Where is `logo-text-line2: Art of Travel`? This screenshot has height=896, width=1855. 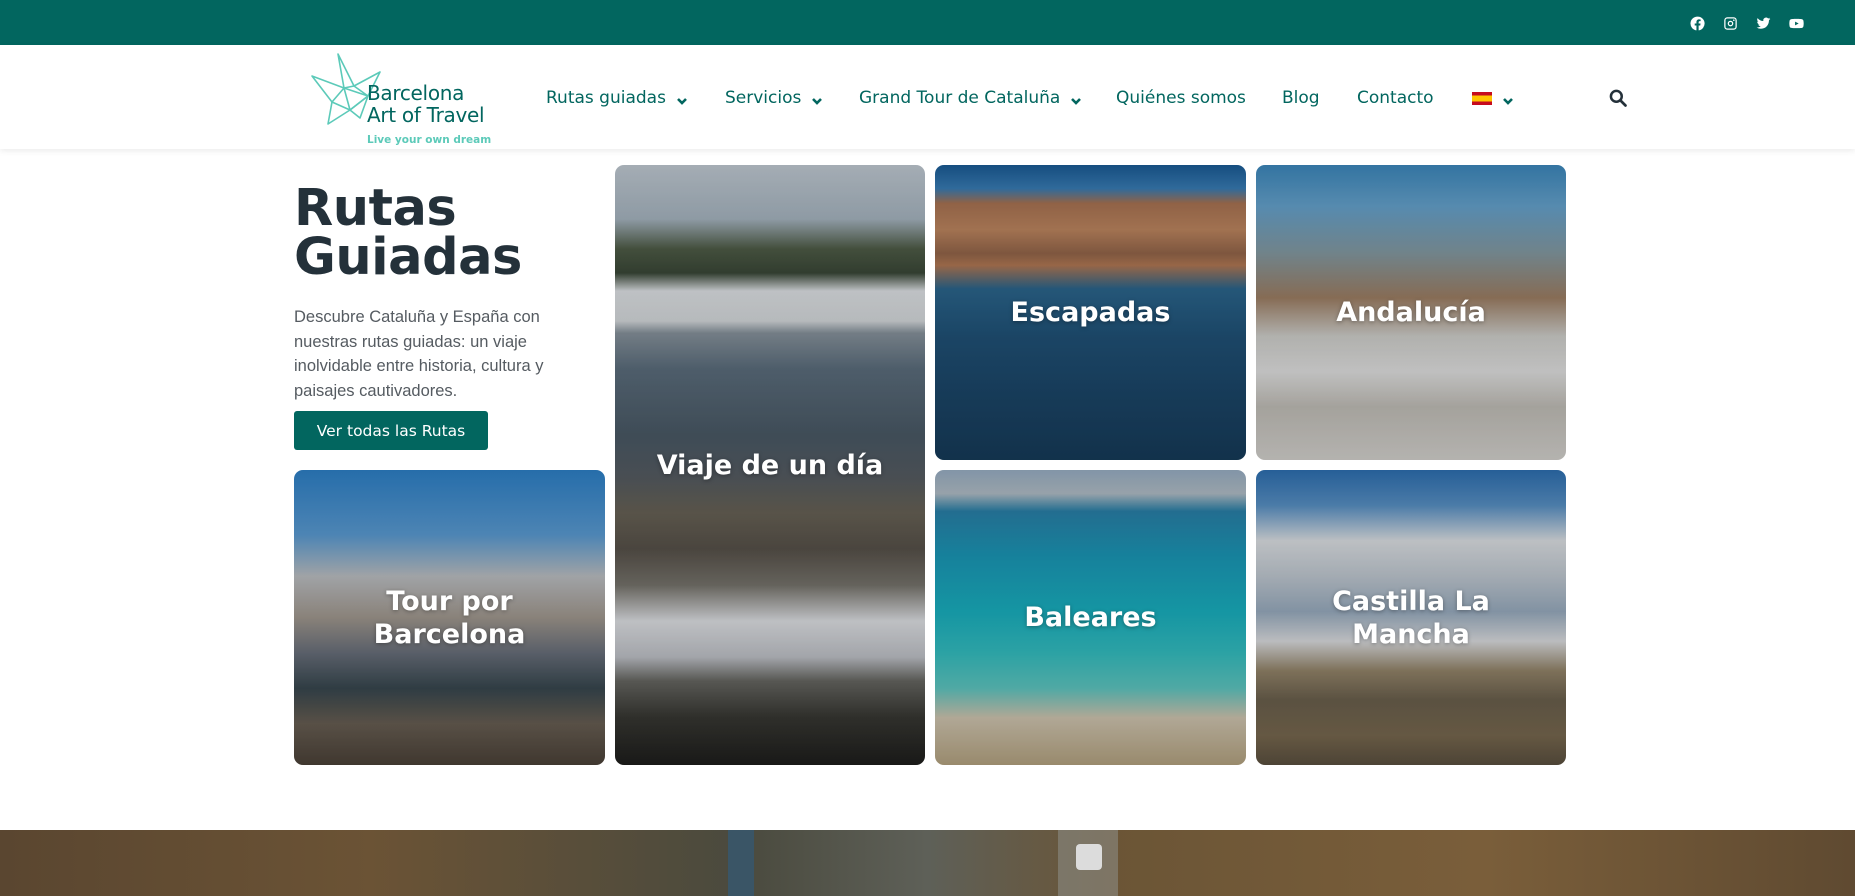
logo-text-line2: Art of Travel is located at coordinates (426, 115).